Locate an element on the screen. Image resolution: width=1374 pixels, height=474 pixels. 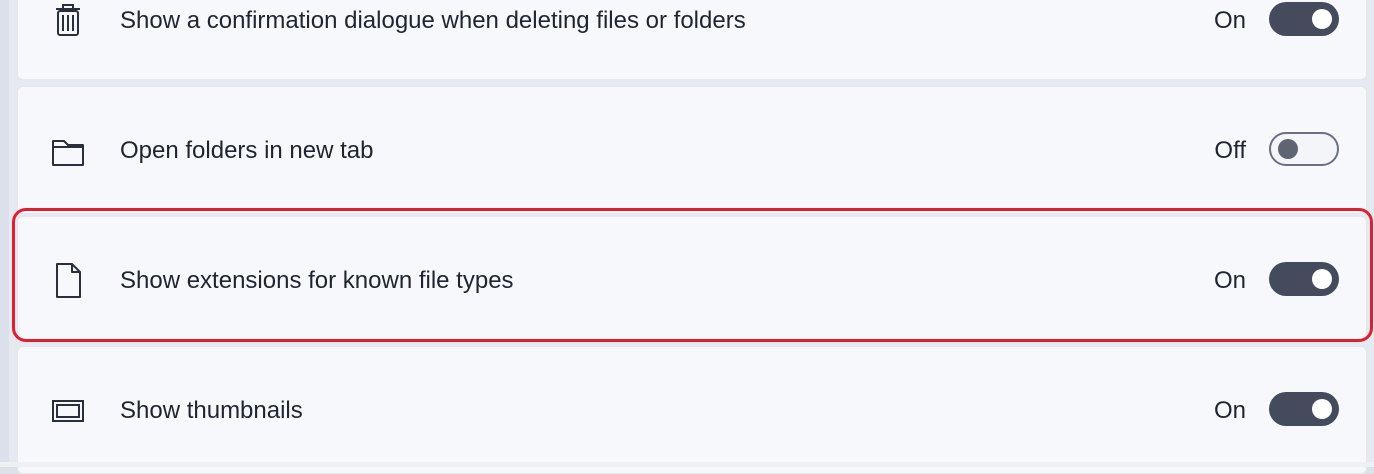
trash-icon is located at coordinates (68, 21).